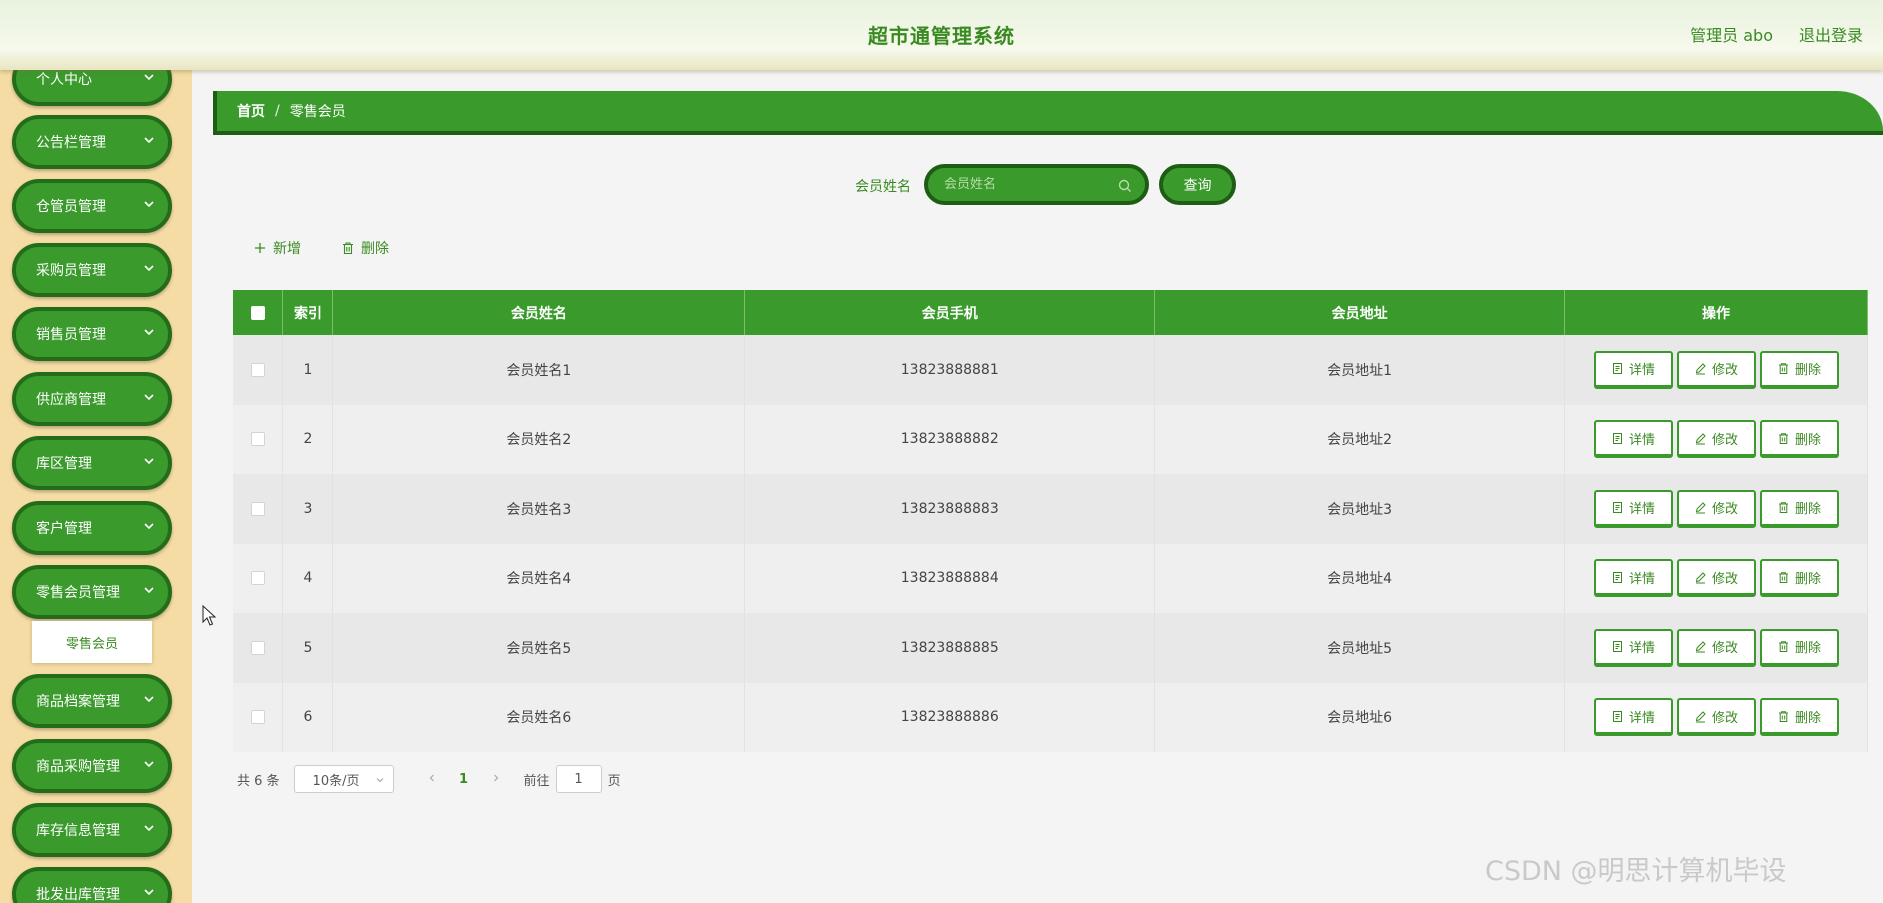 The image size is (1883, 903). Describe the element at coordinates (941, 36) in the screenshot. I see `app-title: 超市通管理系统` at that location.